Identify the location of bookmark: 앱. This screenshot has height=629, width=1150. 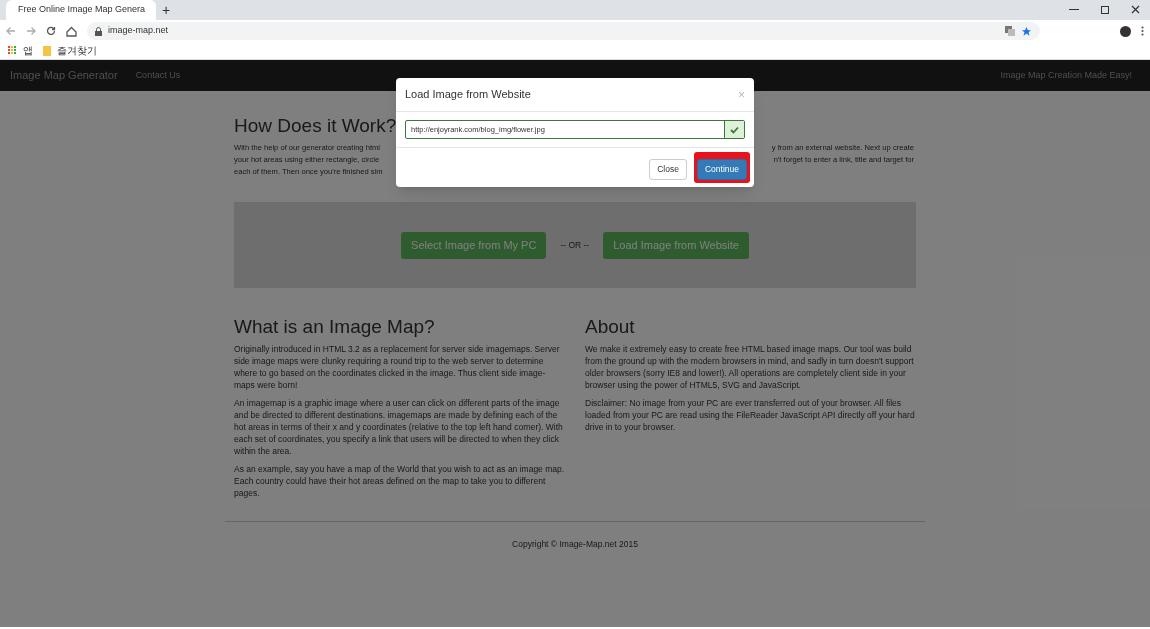
(20, 50).